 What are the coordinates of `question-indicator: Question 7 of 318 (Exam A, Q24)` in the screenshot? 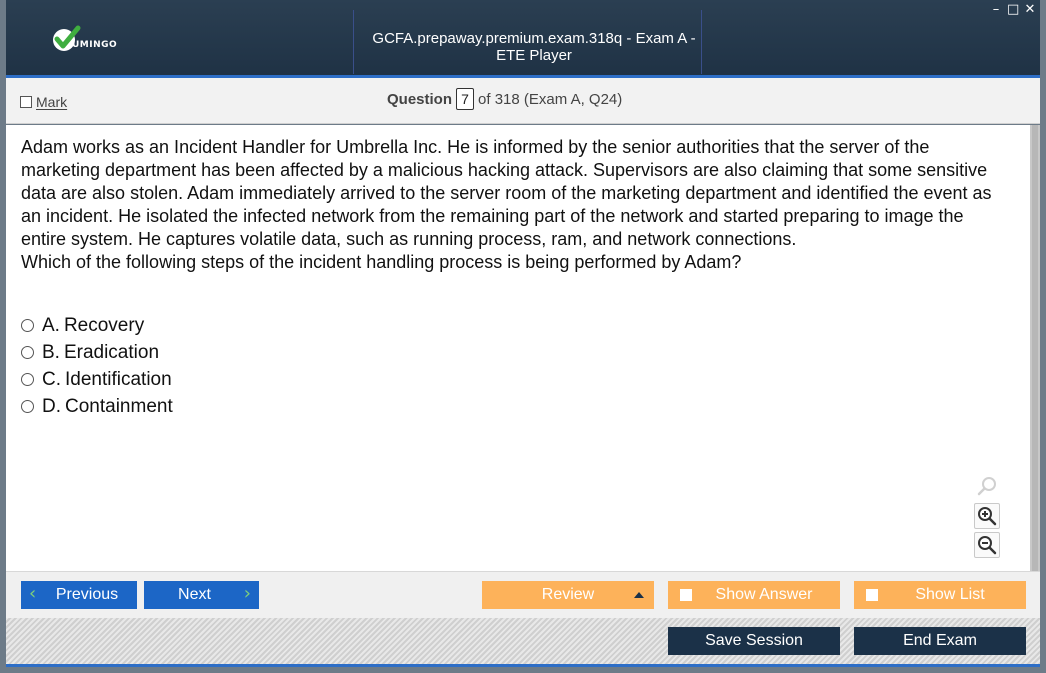 It's located at (504, 99).